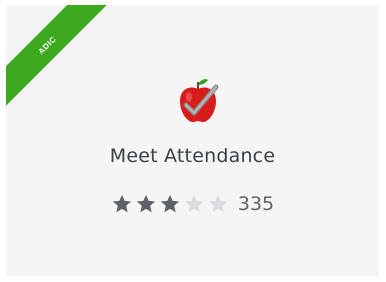  I want to click on badge-label: ADIC, so click(47, 45).